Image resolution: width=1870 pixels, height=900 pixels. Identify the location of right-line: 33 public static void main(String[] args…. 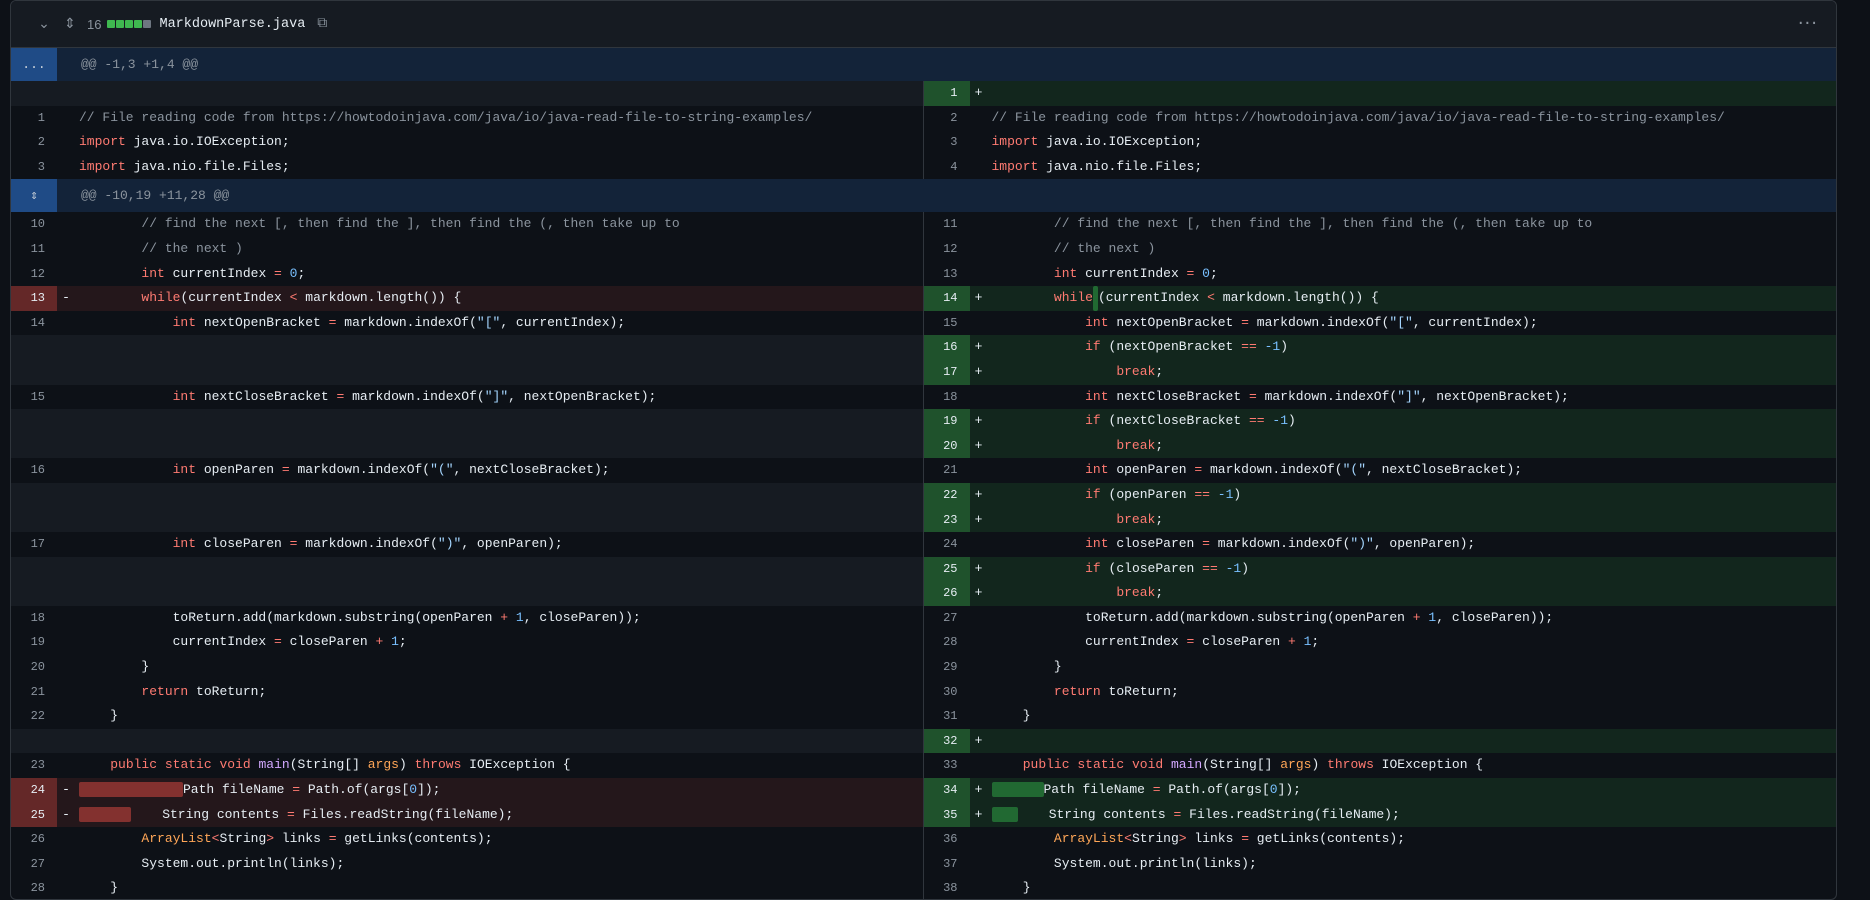
(1380, 765).